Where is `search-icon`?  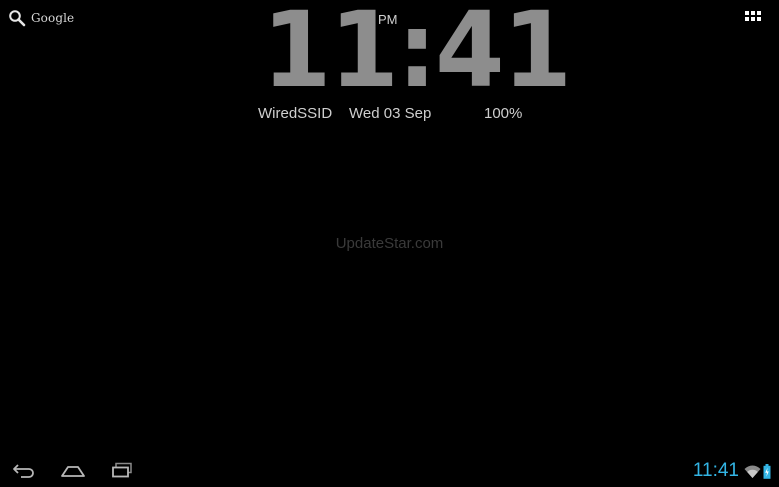
search-icon is located at coordinates (17, 18).